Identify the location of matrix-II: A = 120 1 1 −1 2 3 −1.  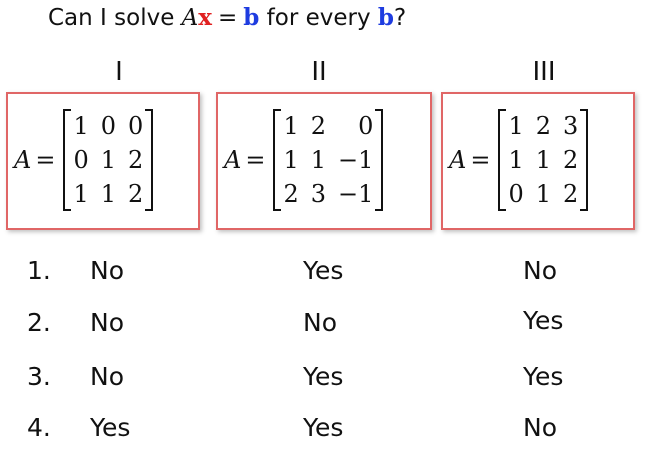
(304, 160).